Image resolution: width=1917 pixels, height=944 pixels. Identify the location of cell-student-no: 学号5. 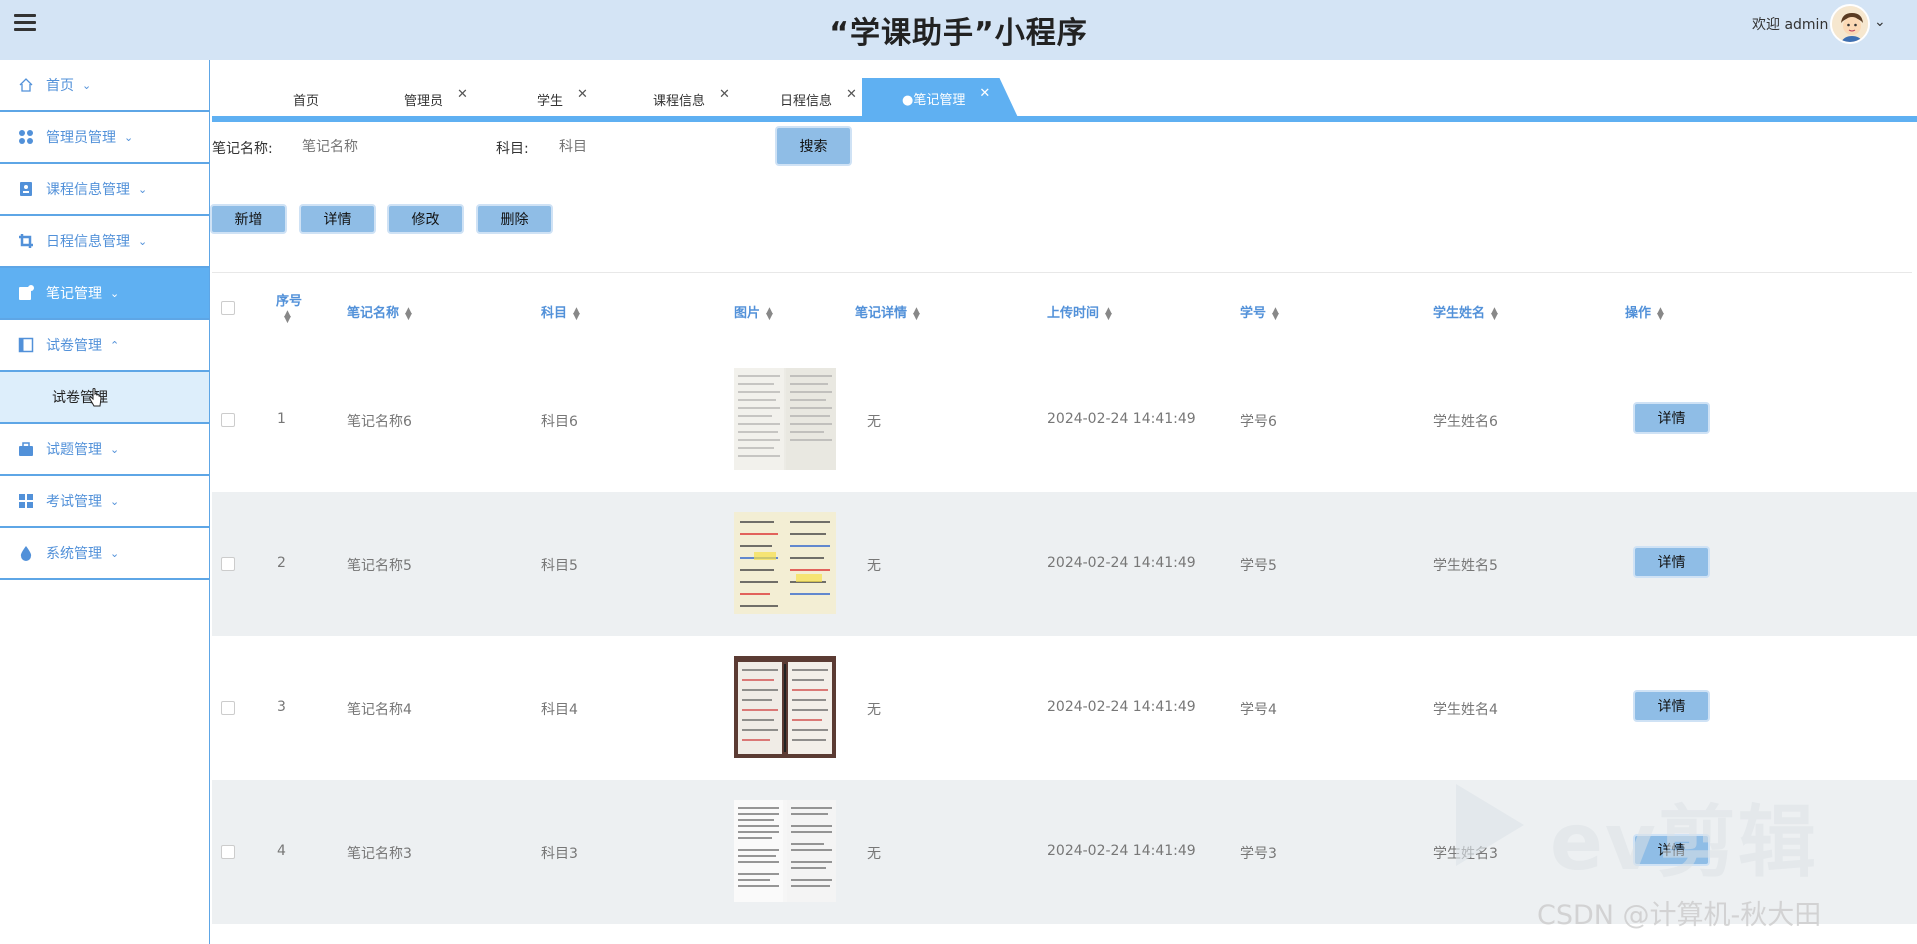
(1258, 566).